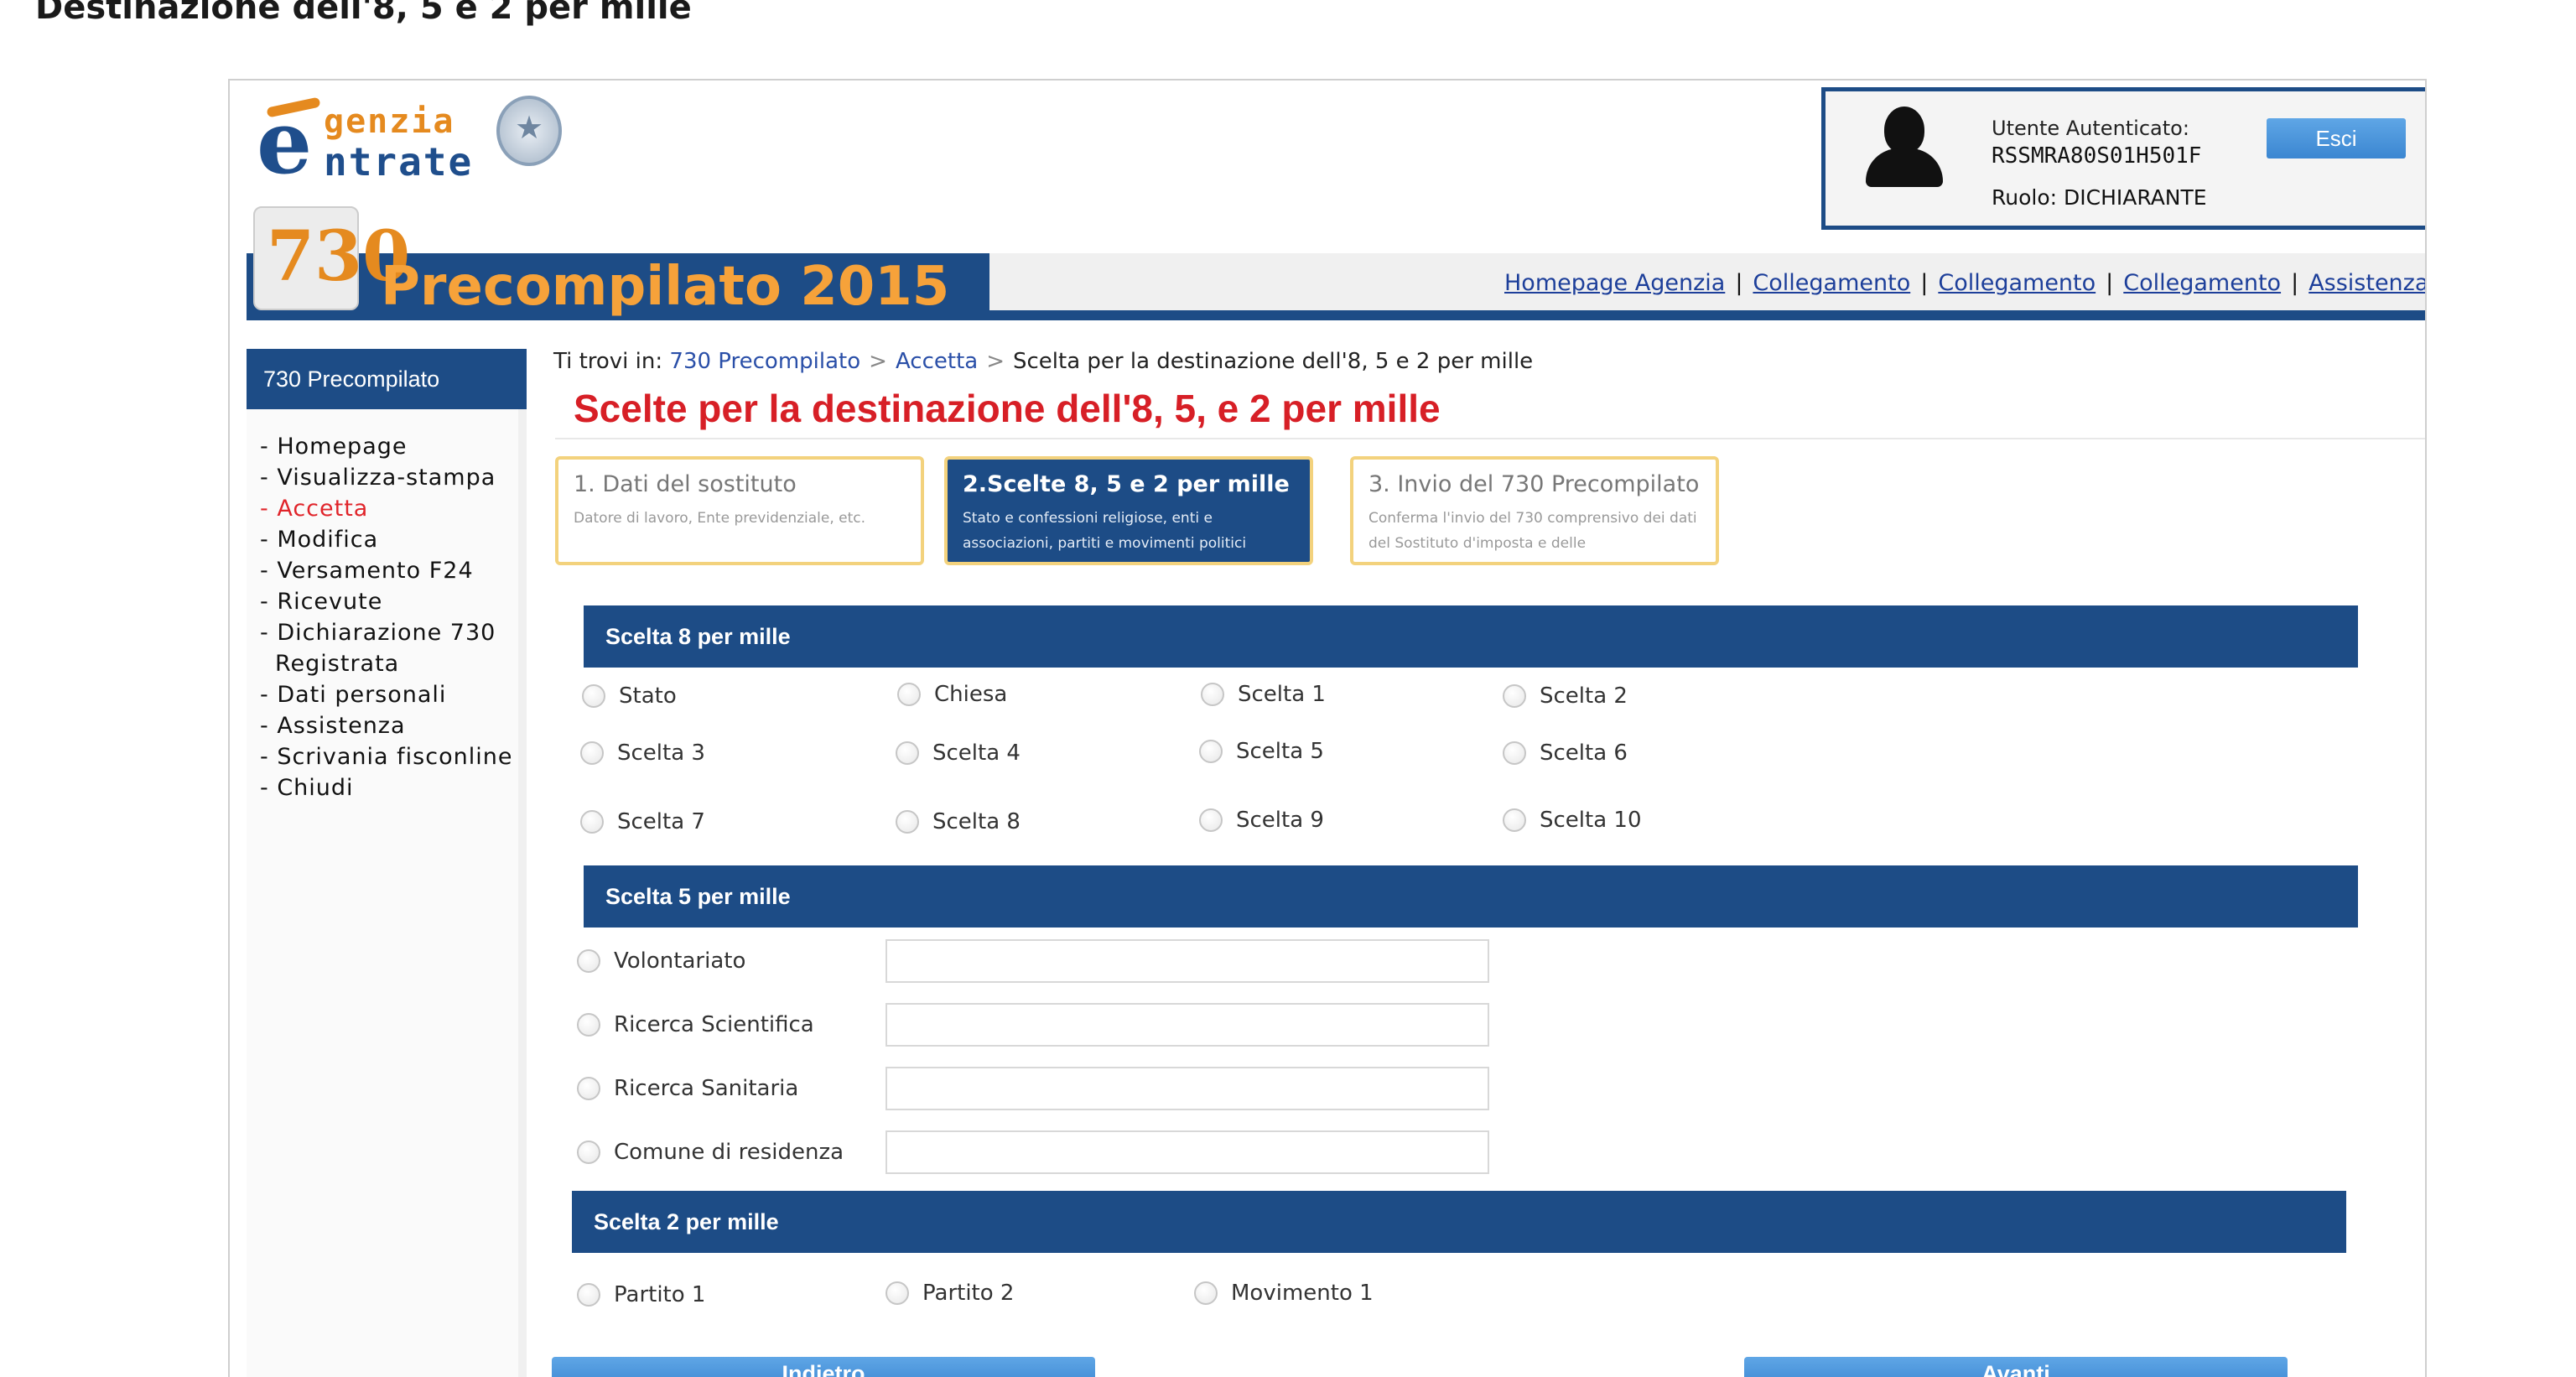 This screenshot has width=2576, height=1377. Describe the element at coordinates (529, 131) in the screenshot. I see `republic-emblem-icon` at that location.